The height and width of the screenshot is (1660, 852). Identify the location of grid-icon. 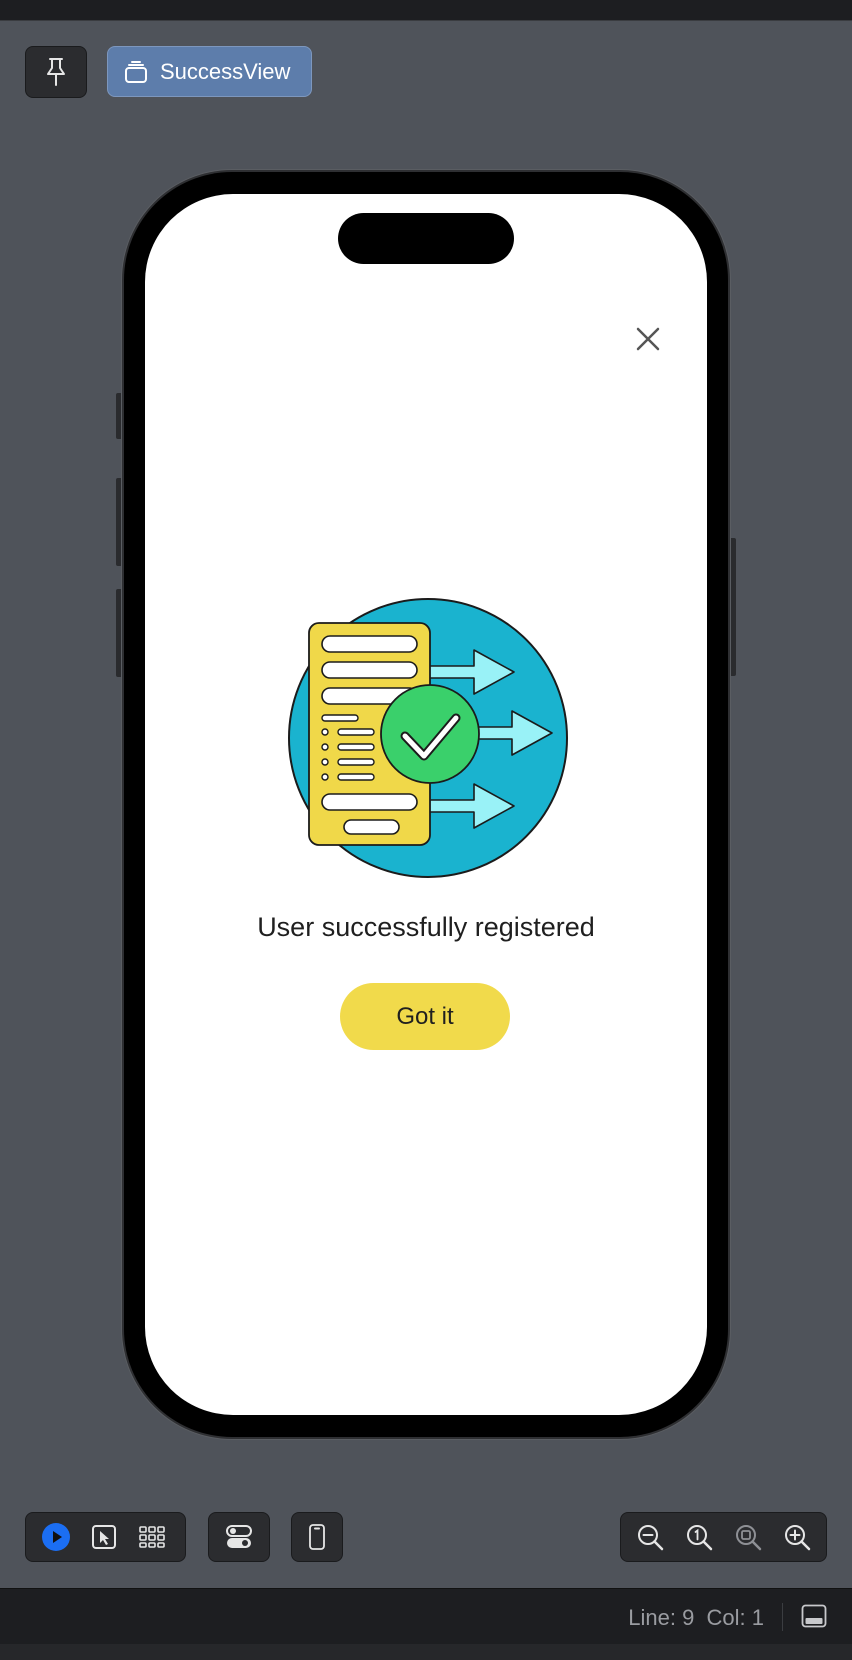
(152, 1537).